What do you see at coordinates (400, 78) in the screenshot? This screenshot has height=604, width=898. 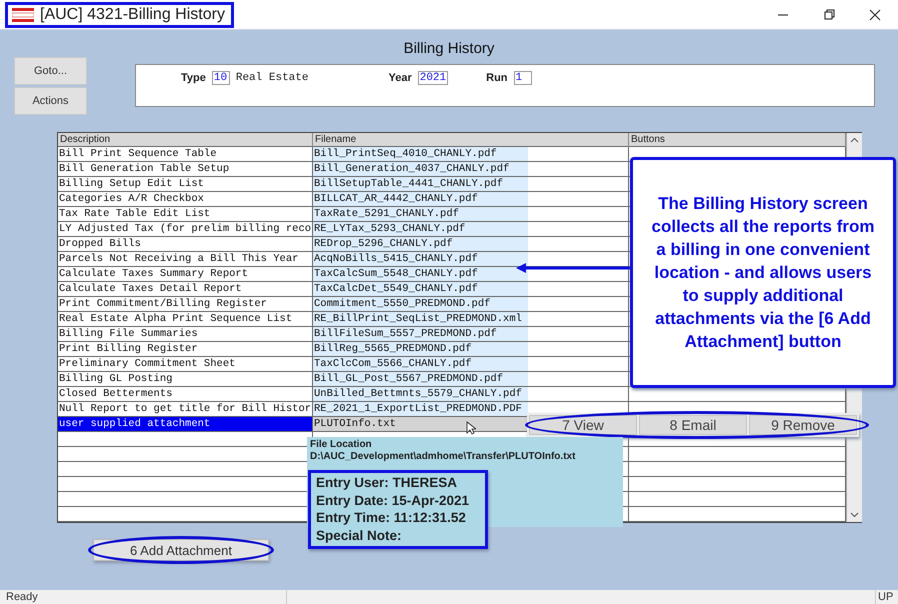 I see `field-label: Year` at bounding box center [400, 78].